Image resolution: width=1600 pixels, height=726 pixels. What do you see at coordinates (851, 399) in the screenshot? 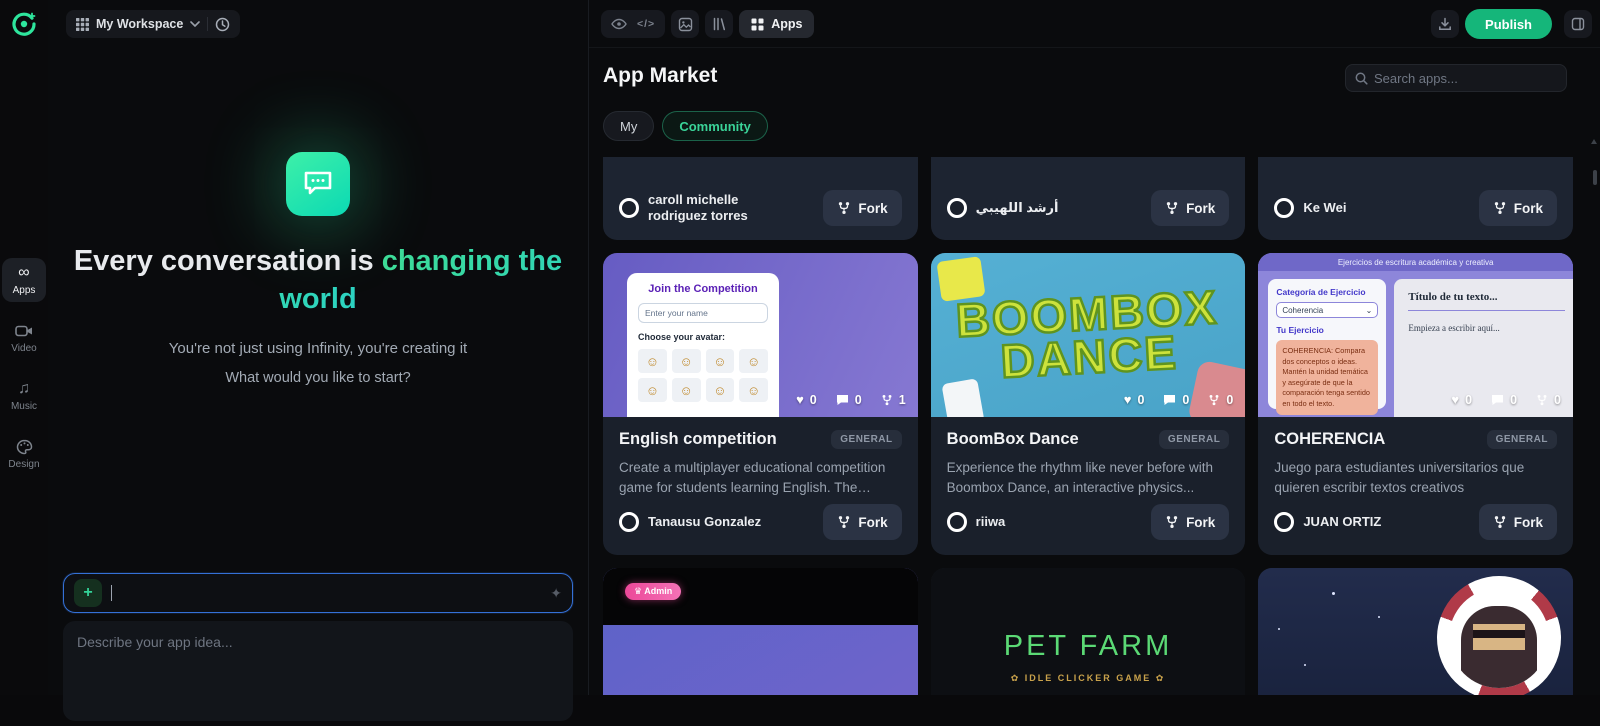
I see `card-stats: ♥ 0 0 1` at bounding box center [851, 399].